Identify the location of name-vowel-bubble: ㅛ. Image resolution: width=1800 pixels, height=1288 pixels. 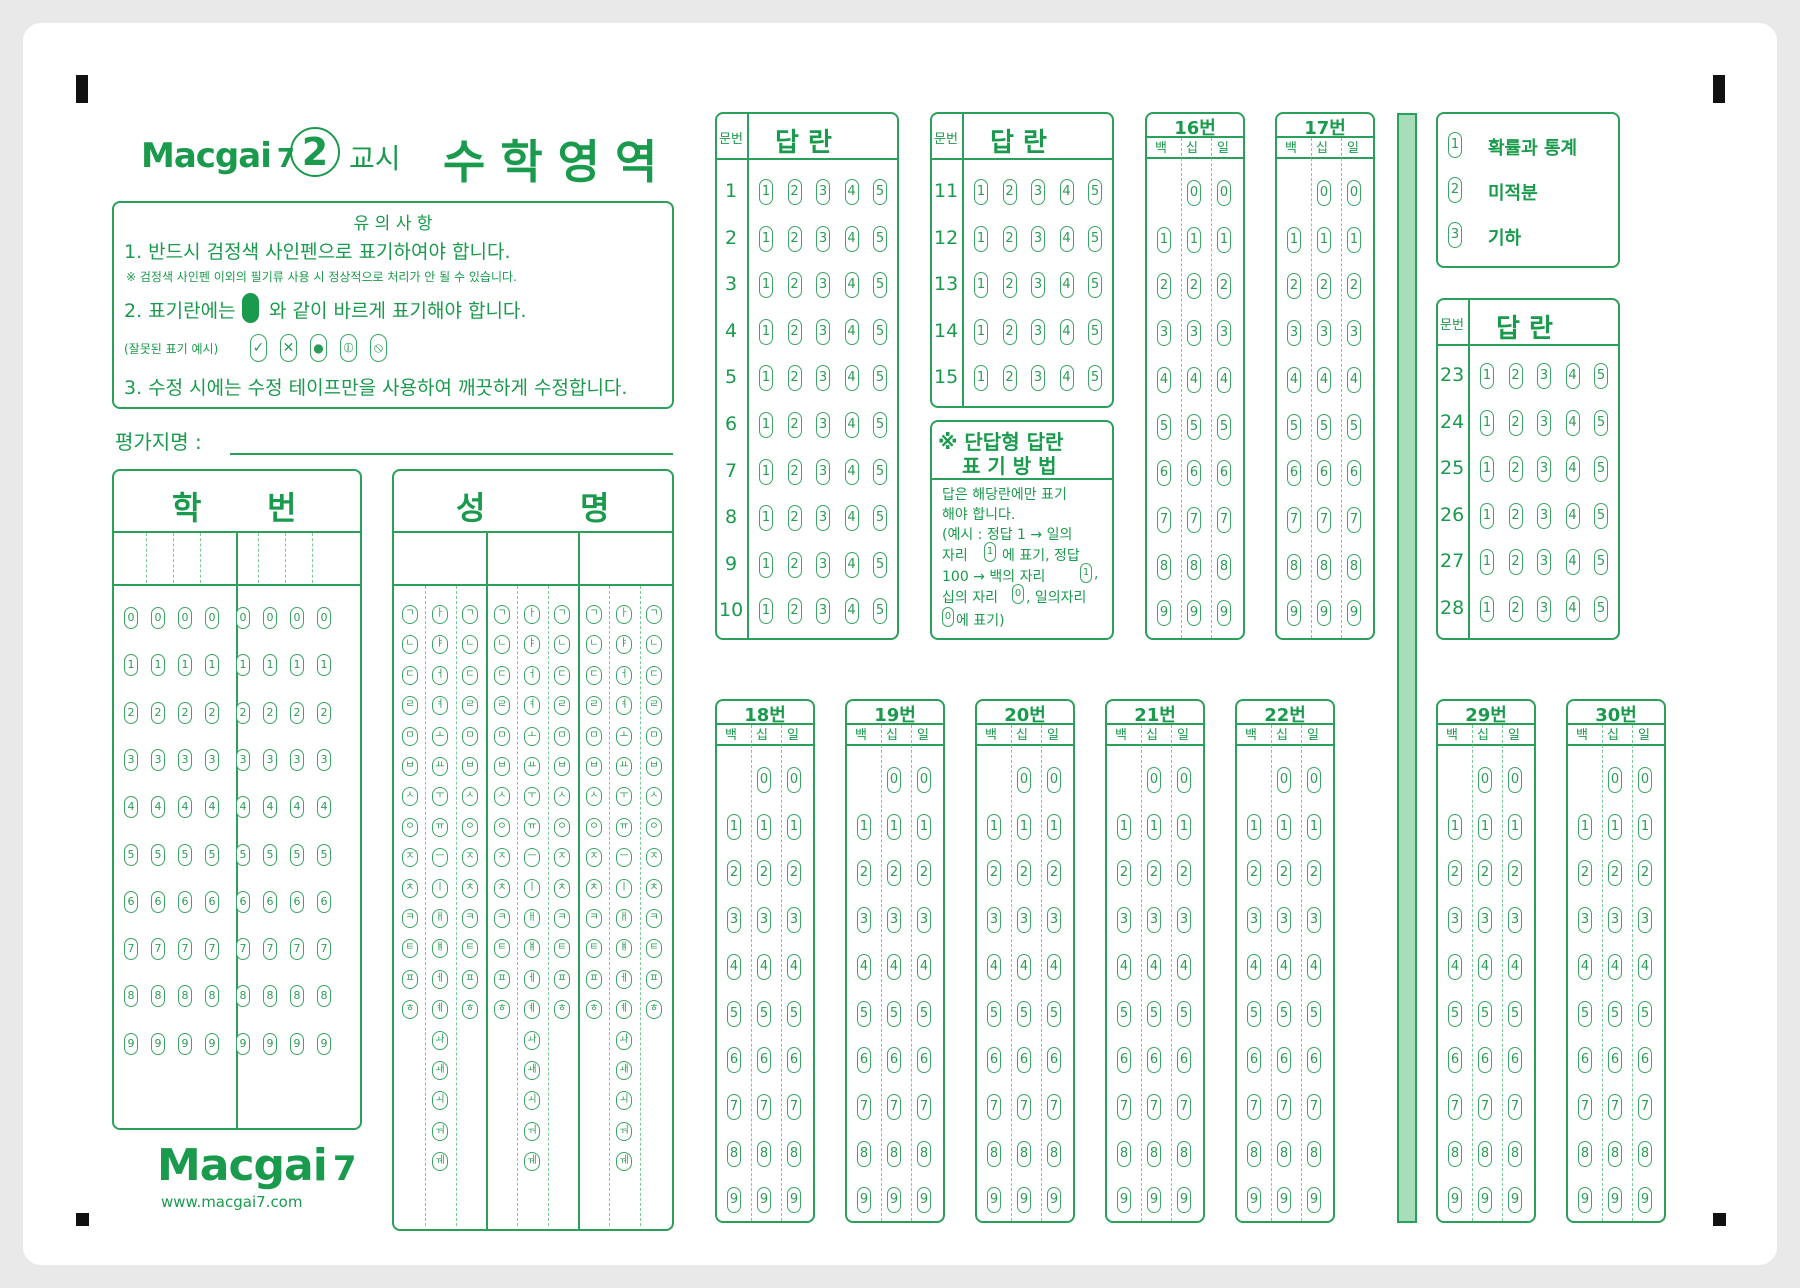
(532, 766).